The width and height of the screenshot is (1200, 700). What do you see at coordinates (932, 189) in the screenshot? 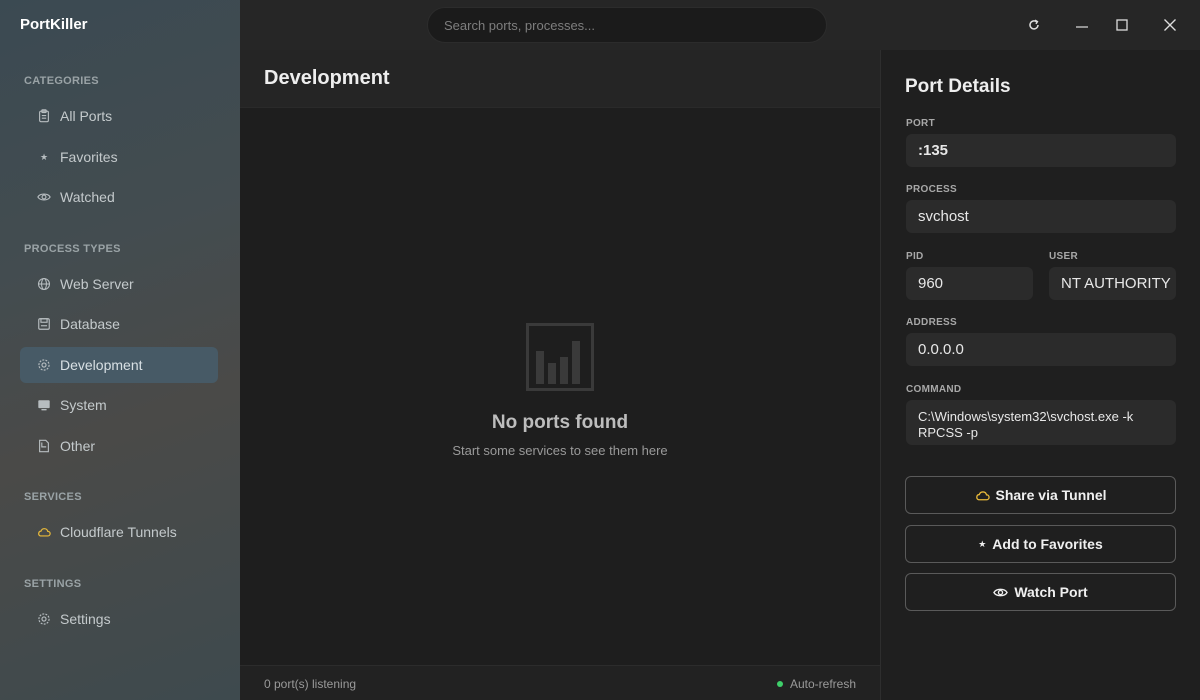
I see `process-label: PROCESS` at bounding box center [932, 189].